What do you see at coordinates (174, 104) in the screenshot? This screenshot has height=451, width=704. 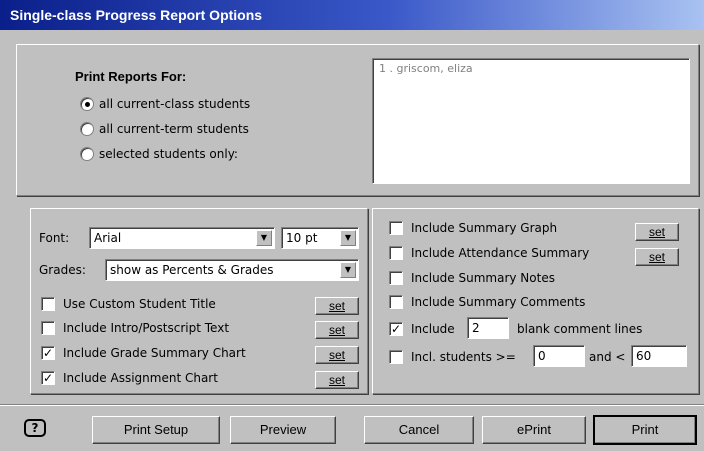 I see `radio-all-class-label: all current-class students` at bounding box center [174, 104].